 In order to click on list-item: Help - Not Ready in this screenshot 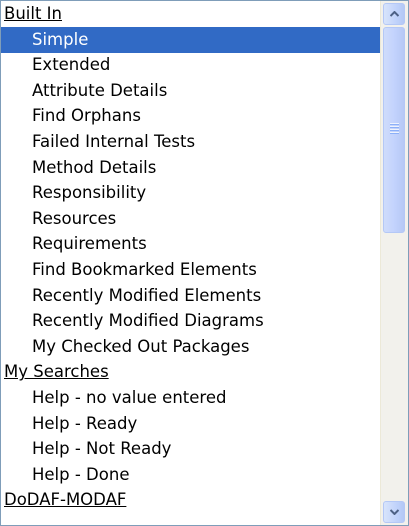, I will do `click(190, 449)`.